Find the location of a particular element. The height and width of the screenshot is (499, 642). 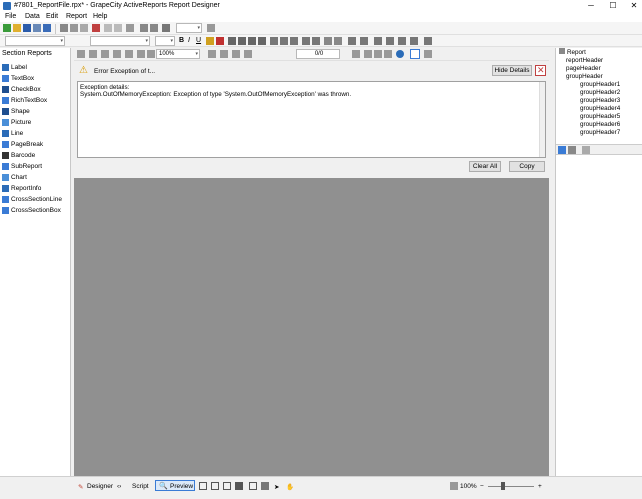

next-page-icon is located at coordinates (356, 54).